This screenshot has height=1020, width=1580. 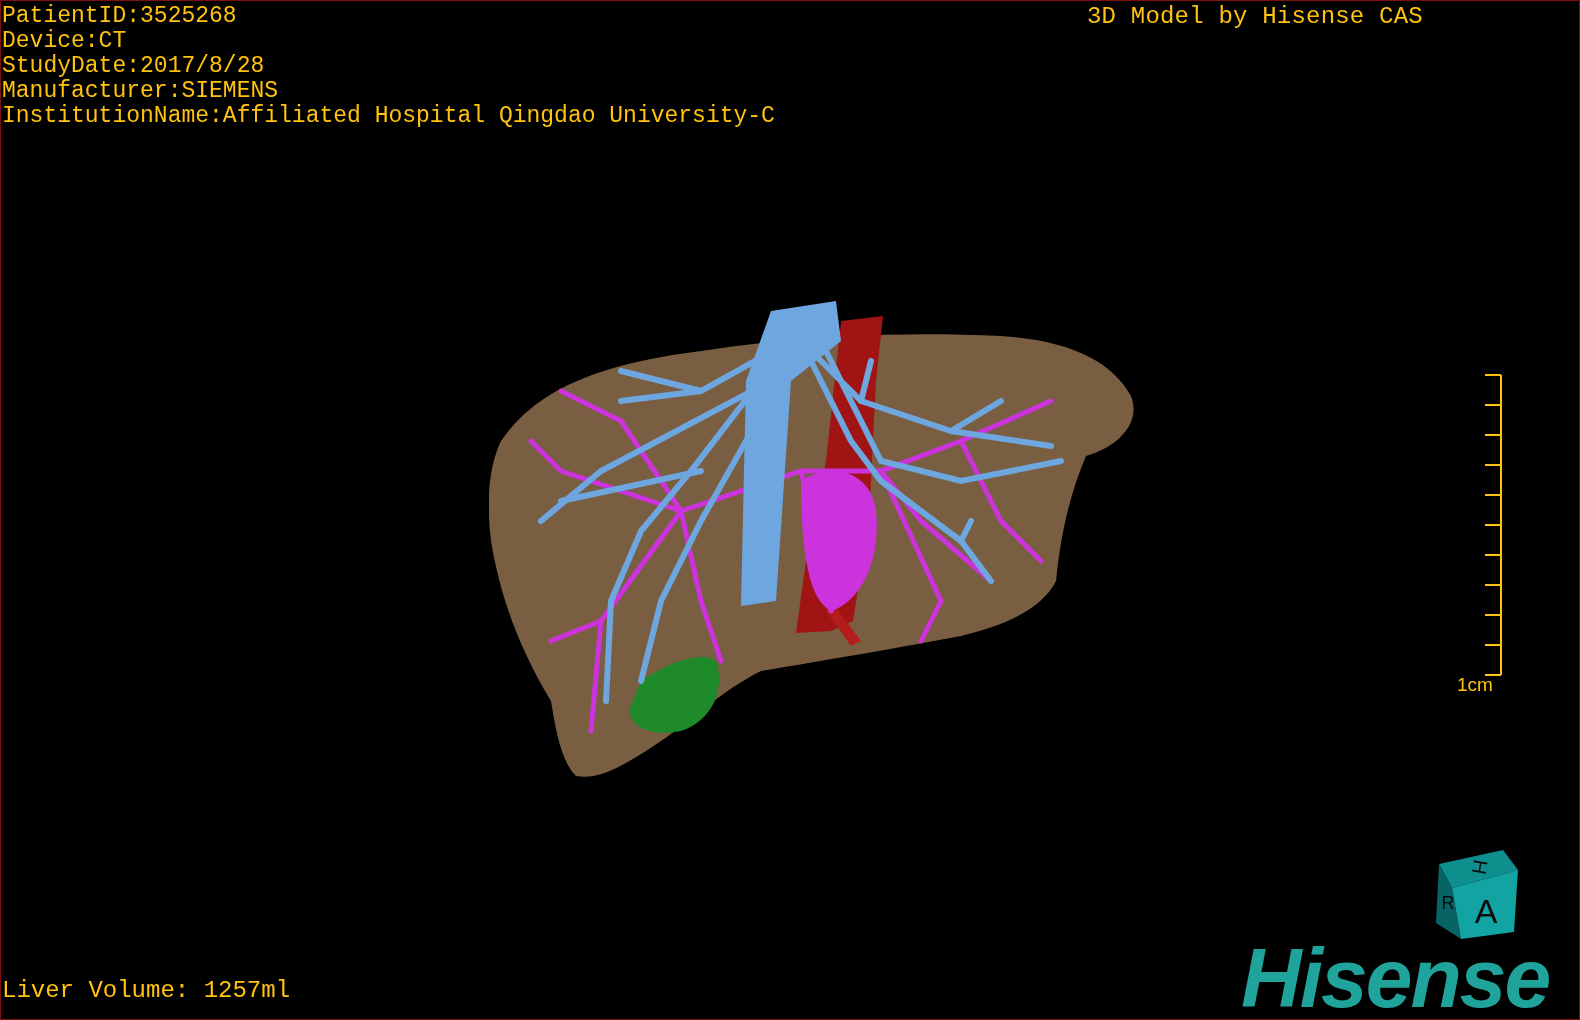 What do you see at coordinates (146, 990) in the screenshot?
I see `liver-volume: Liver Volume: 1257ml` at bounding box center [146, 990].